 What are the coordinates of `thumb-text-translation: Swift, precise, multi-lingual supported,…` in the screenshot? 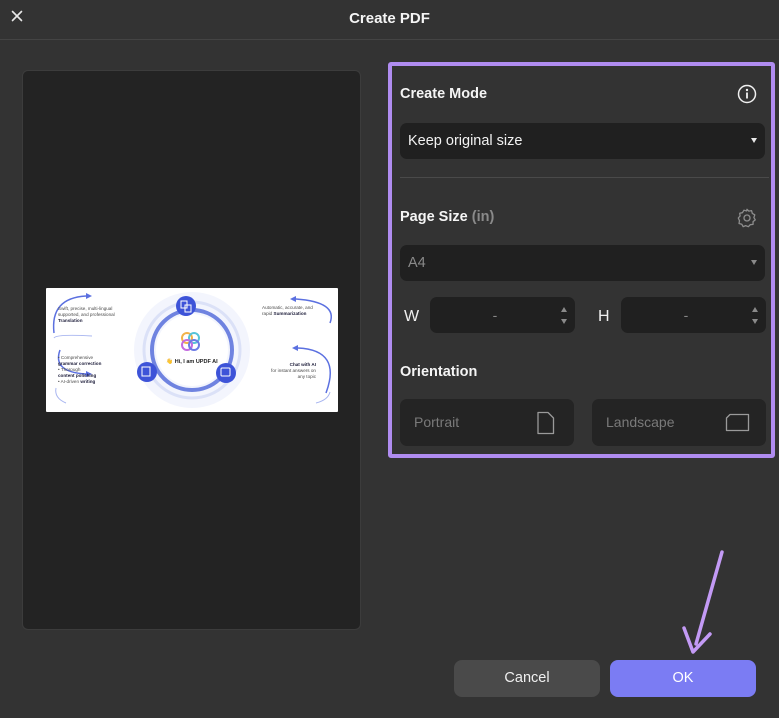 It's located at (86, 314).